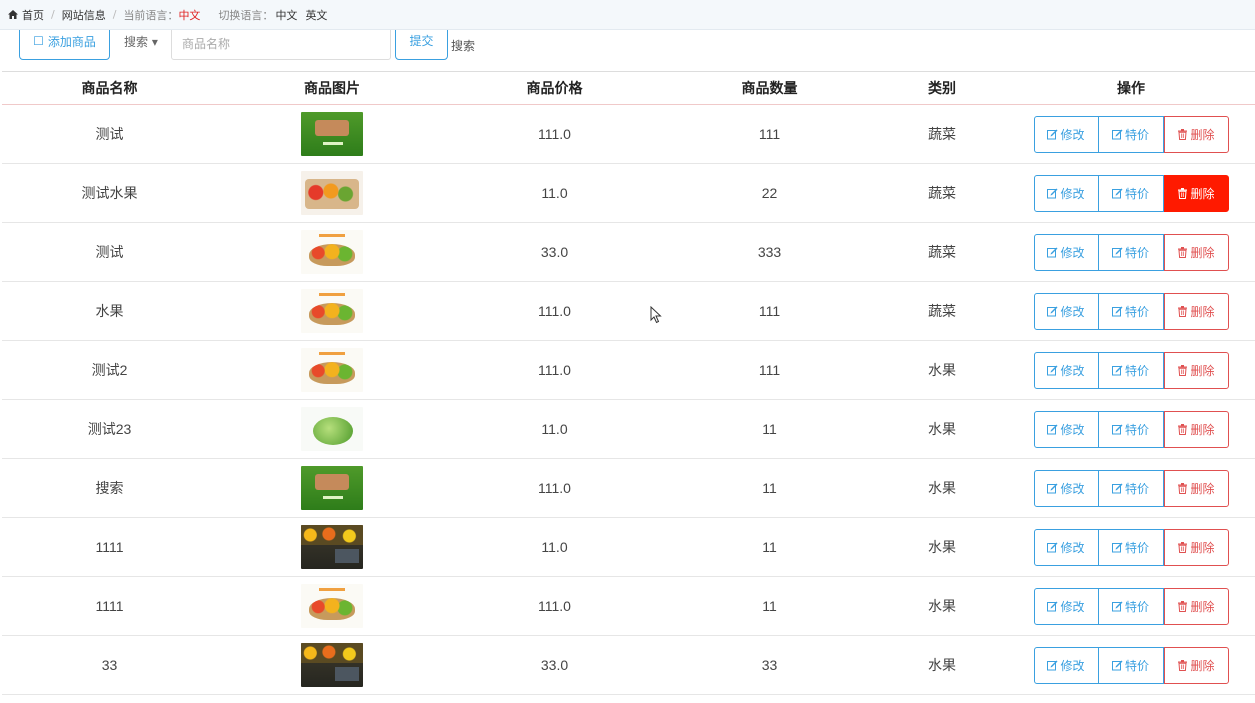 This screenshot has width=1255, height=703. Describe the element at coordinates (628, 134) in the screenshot. I see `table-row: 测试 111.0 111 蔬菜 修改 特价 删除` at that location.